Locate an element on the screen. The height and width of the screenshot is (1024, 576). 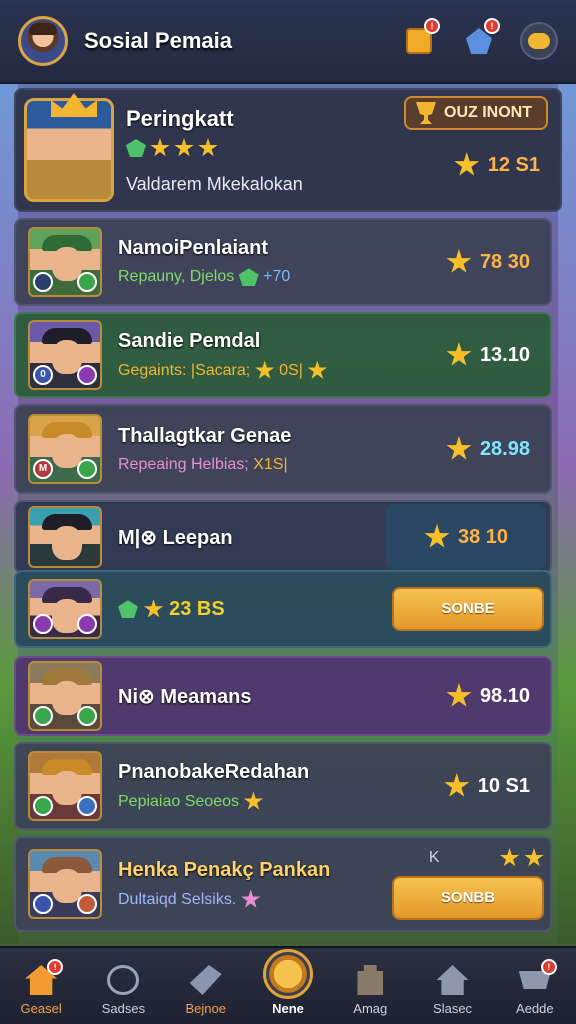
menu-button is located at coordinates (539, 41).